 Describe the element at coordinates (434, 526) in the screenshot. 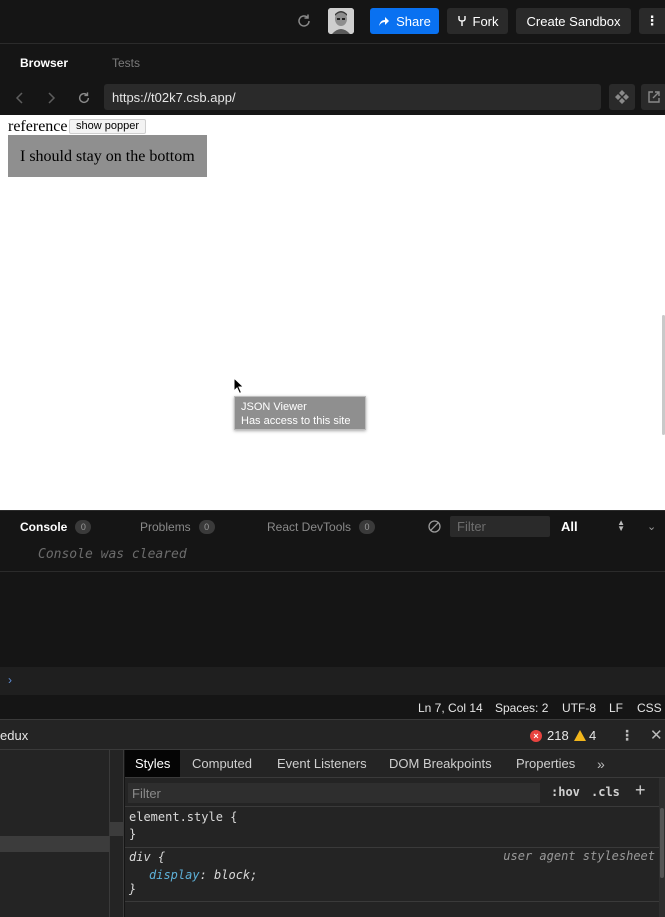

I see `clear-console-icon` at that location.